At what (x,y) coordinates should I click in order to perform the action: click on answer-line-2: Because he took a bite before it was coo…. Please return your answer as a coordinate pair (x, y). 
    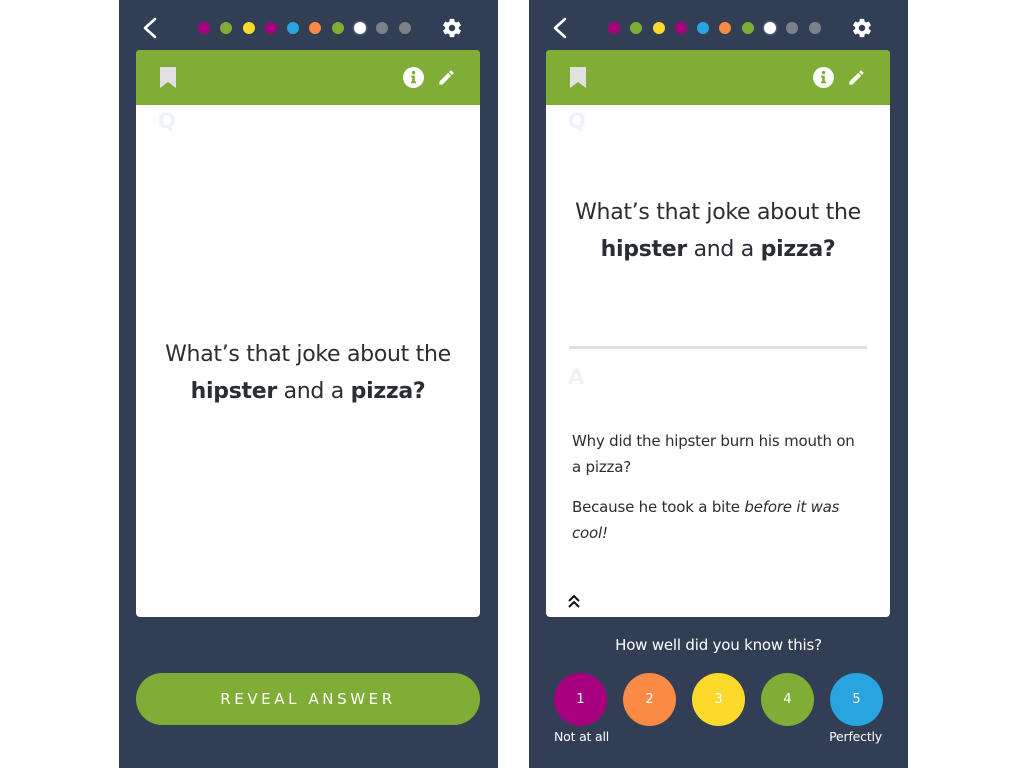
    Looking at the image, I should click on (719, 520).